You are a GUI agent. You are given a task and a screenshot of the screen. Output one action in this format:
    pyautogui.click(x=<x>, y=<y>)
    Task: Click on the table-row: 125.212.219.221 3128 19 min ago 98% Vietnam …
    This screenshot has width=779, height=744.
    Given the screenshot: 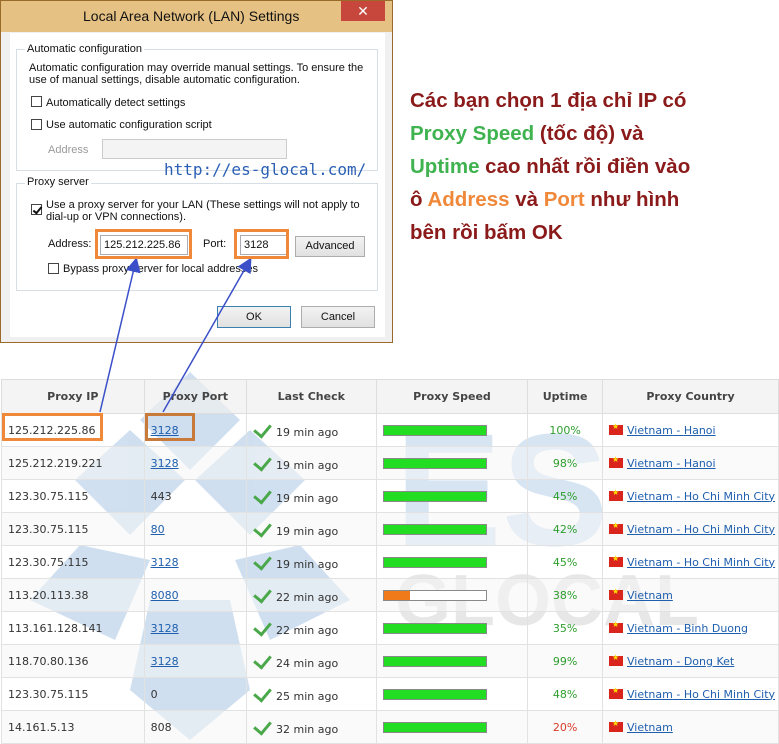 What is the action you would take?
    pyautogui.click(x=390, y=463)
    